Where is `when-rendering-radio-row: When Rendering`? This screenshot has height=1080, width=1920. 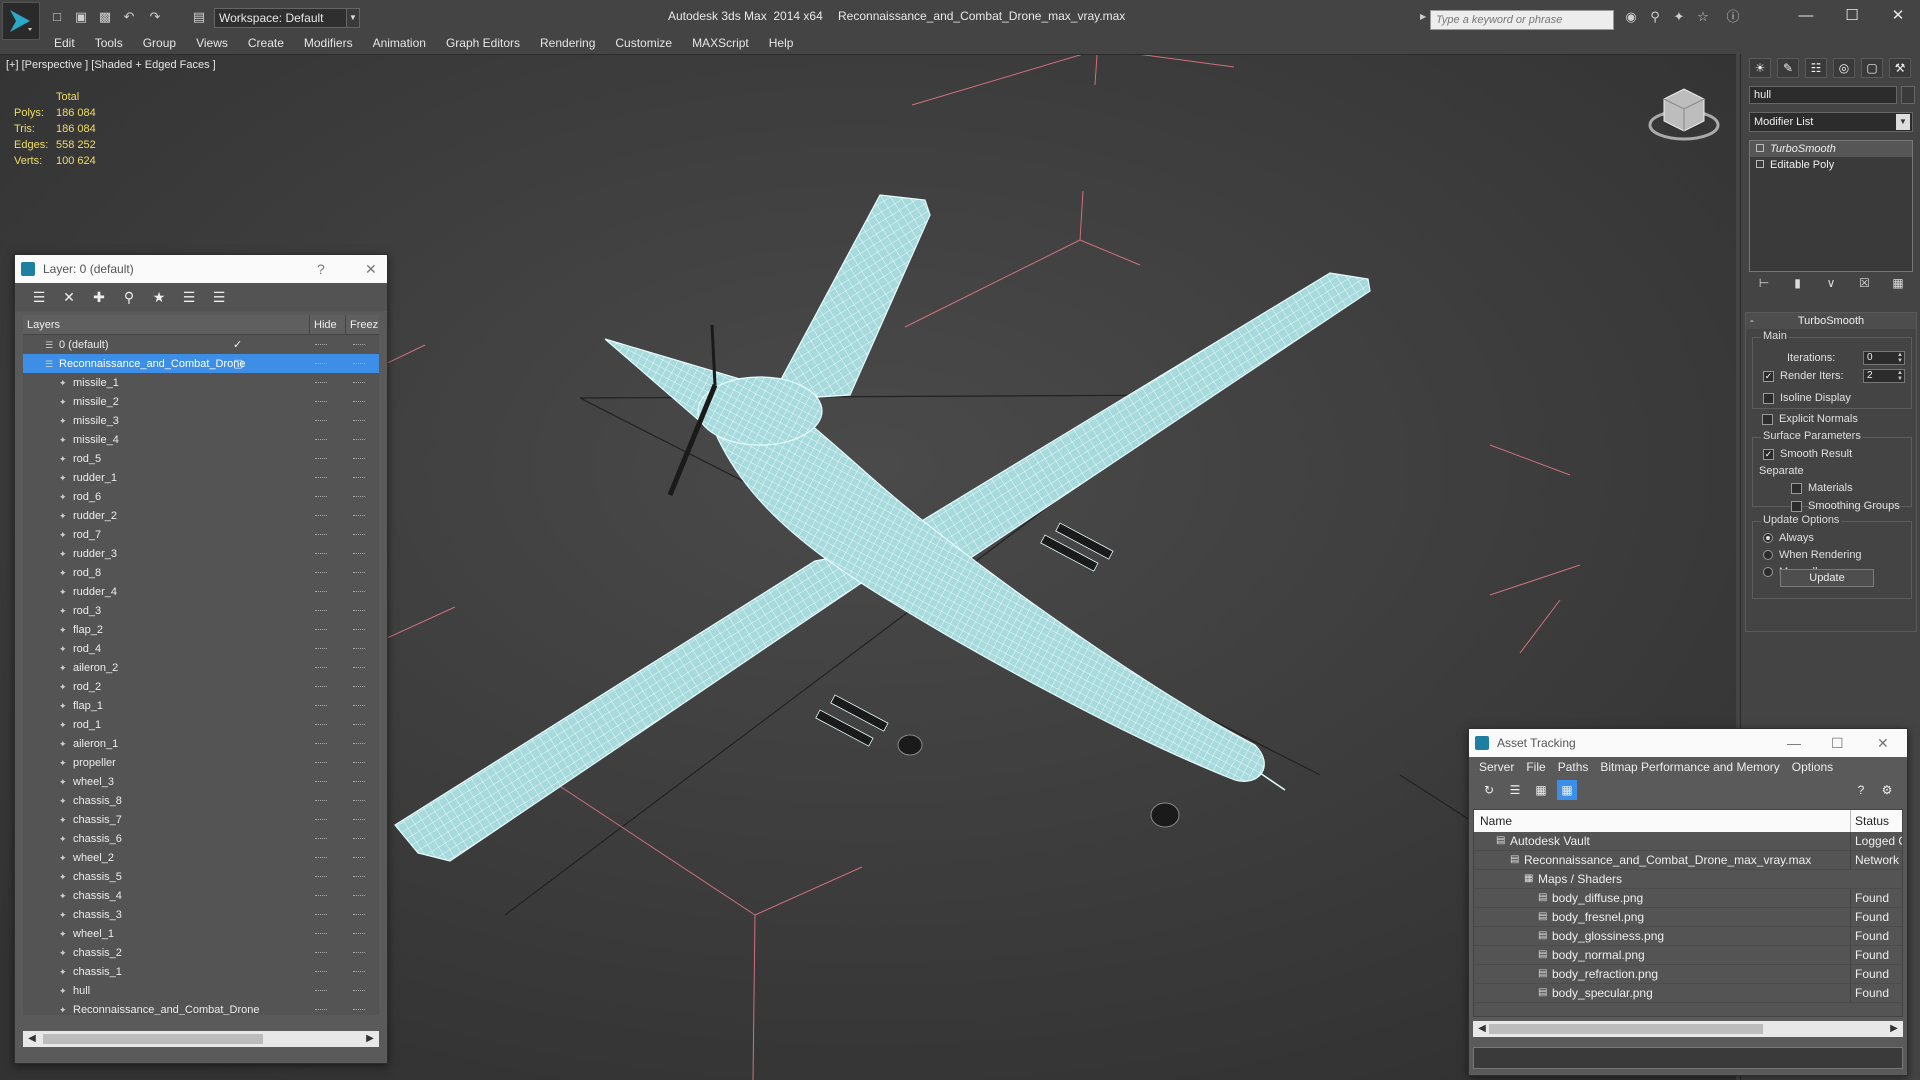
when-rendering-radio-row: When Rendering is located at coordinates (1812, 555).